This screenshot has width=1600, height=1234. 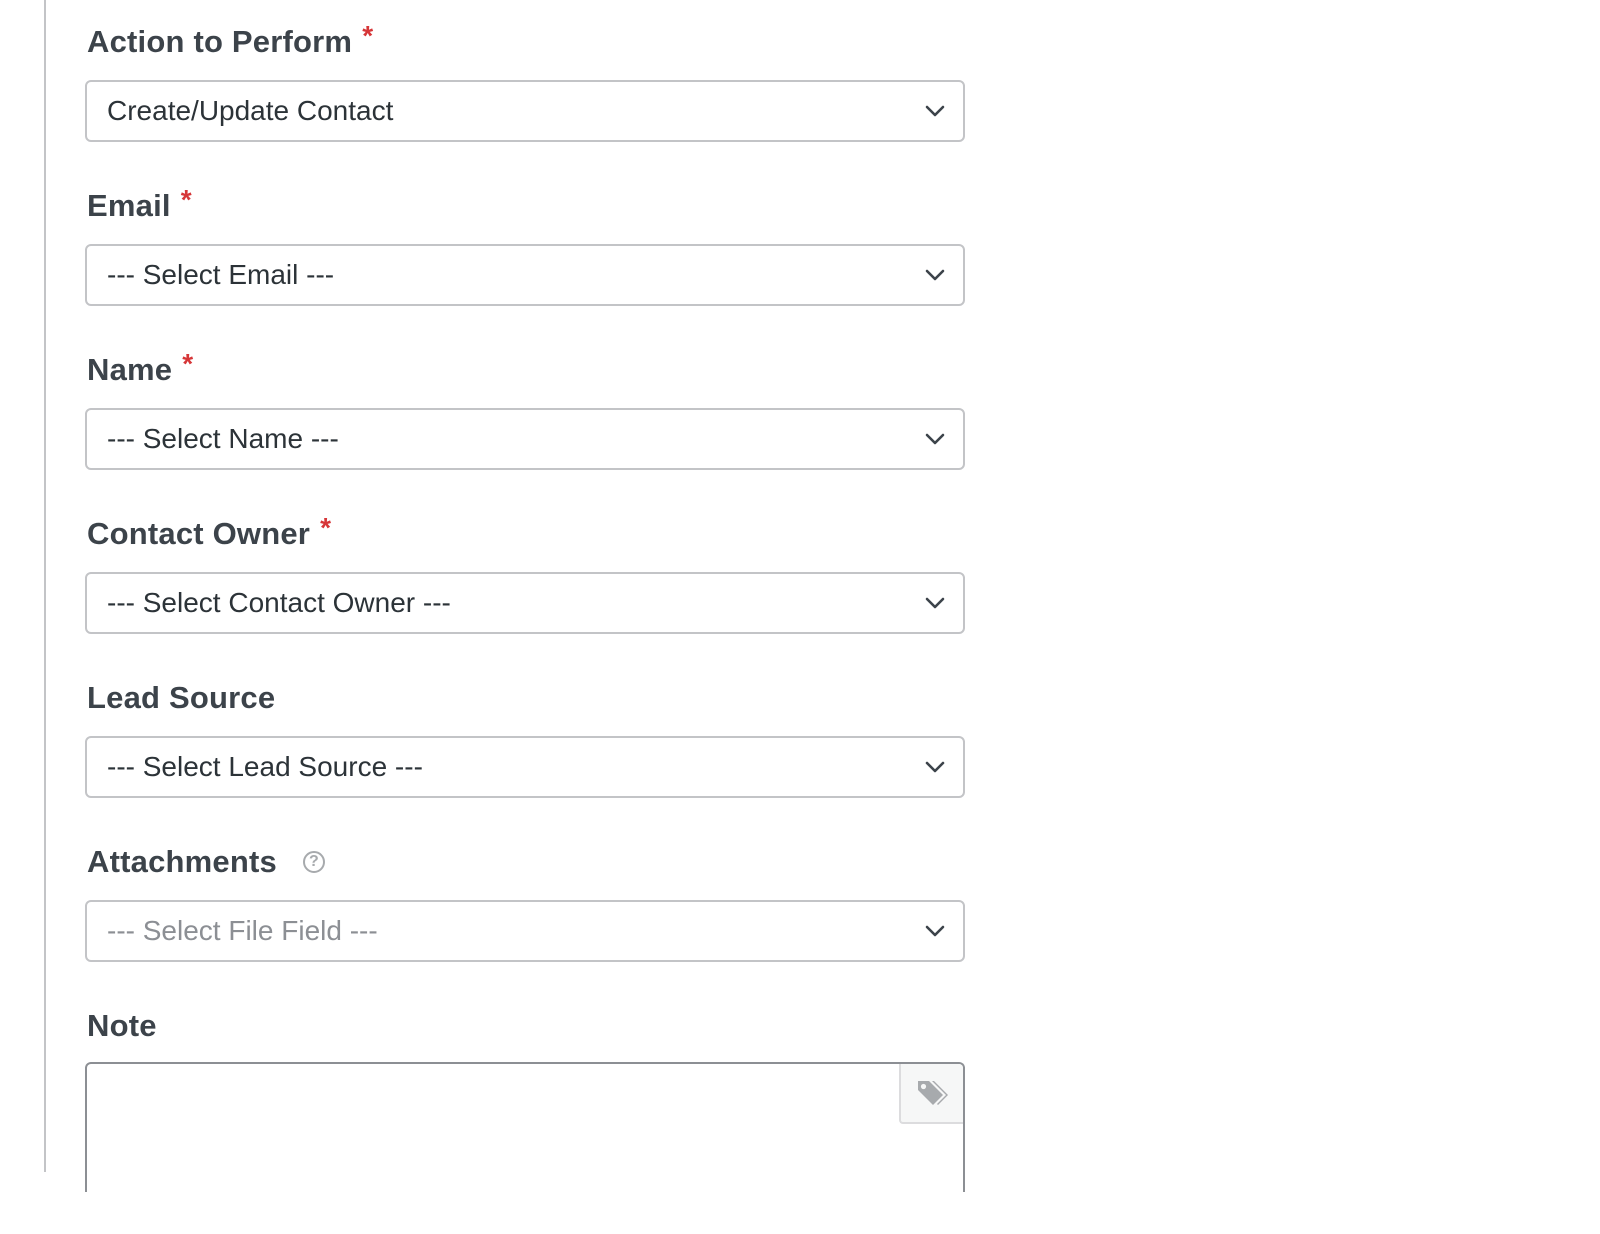 I want to click on question-circle-icon: ?, so click(x=313, y=862).